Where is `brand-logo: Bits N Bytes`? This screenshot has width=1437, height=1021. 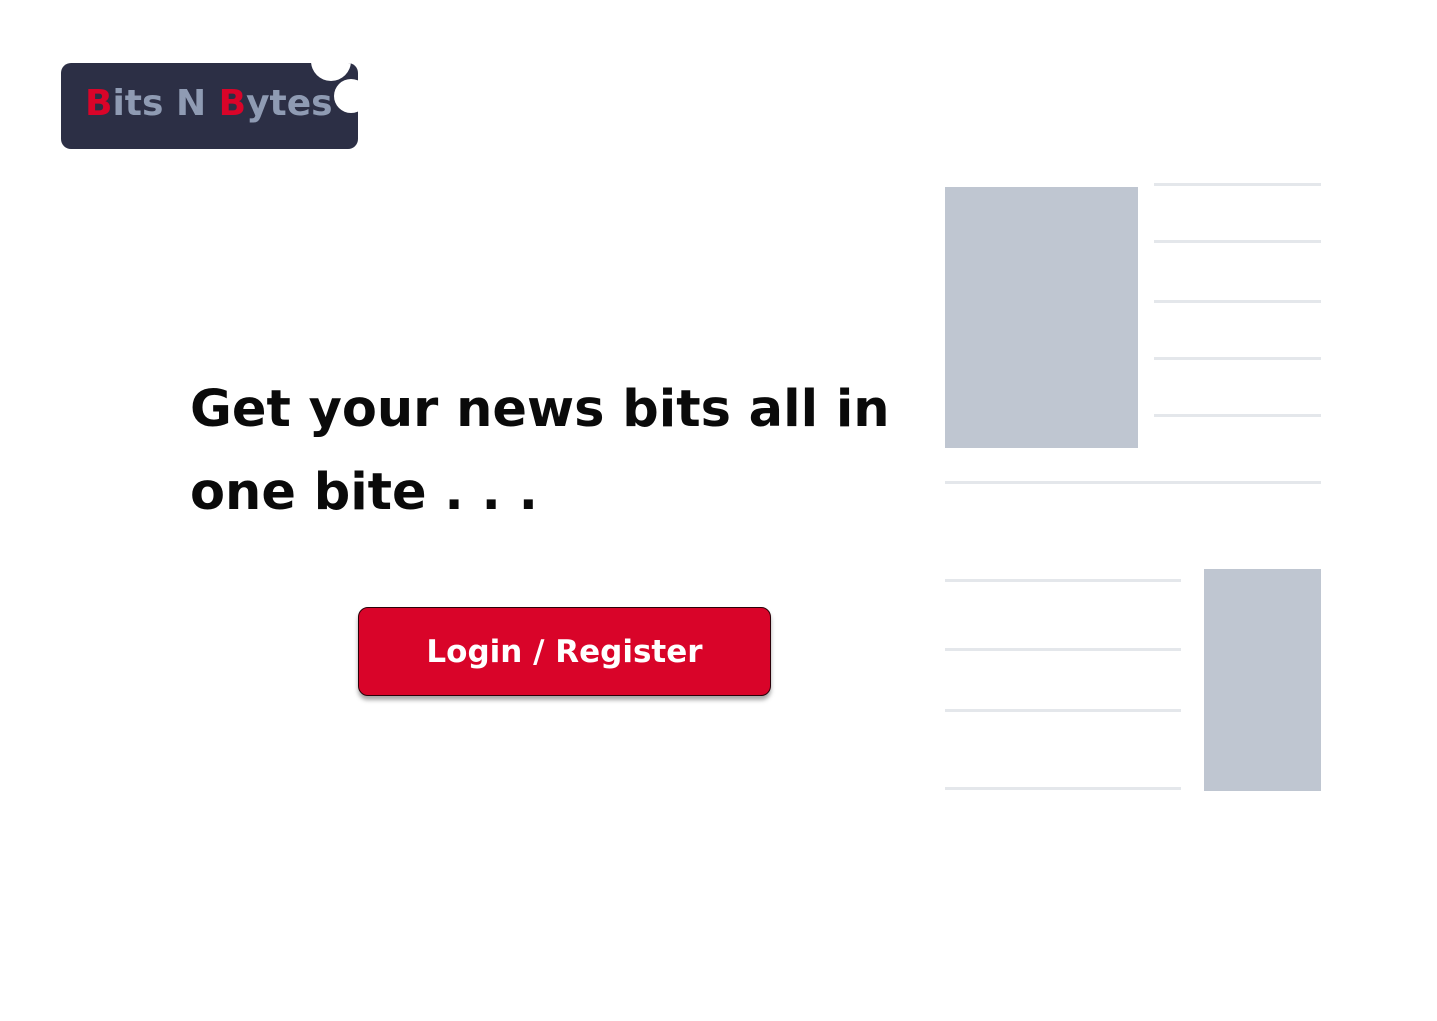 brand-logo: Bits N Bytes is located at coordinates (209, 106).